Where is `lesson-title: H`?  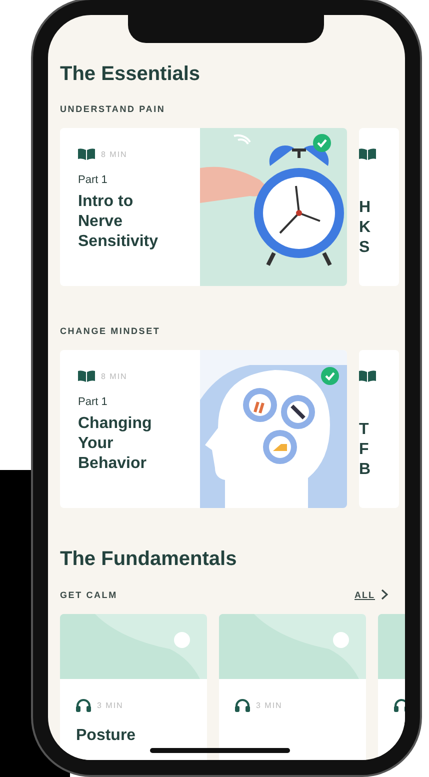 lesson-title: H is located at coordinates (365, 208).